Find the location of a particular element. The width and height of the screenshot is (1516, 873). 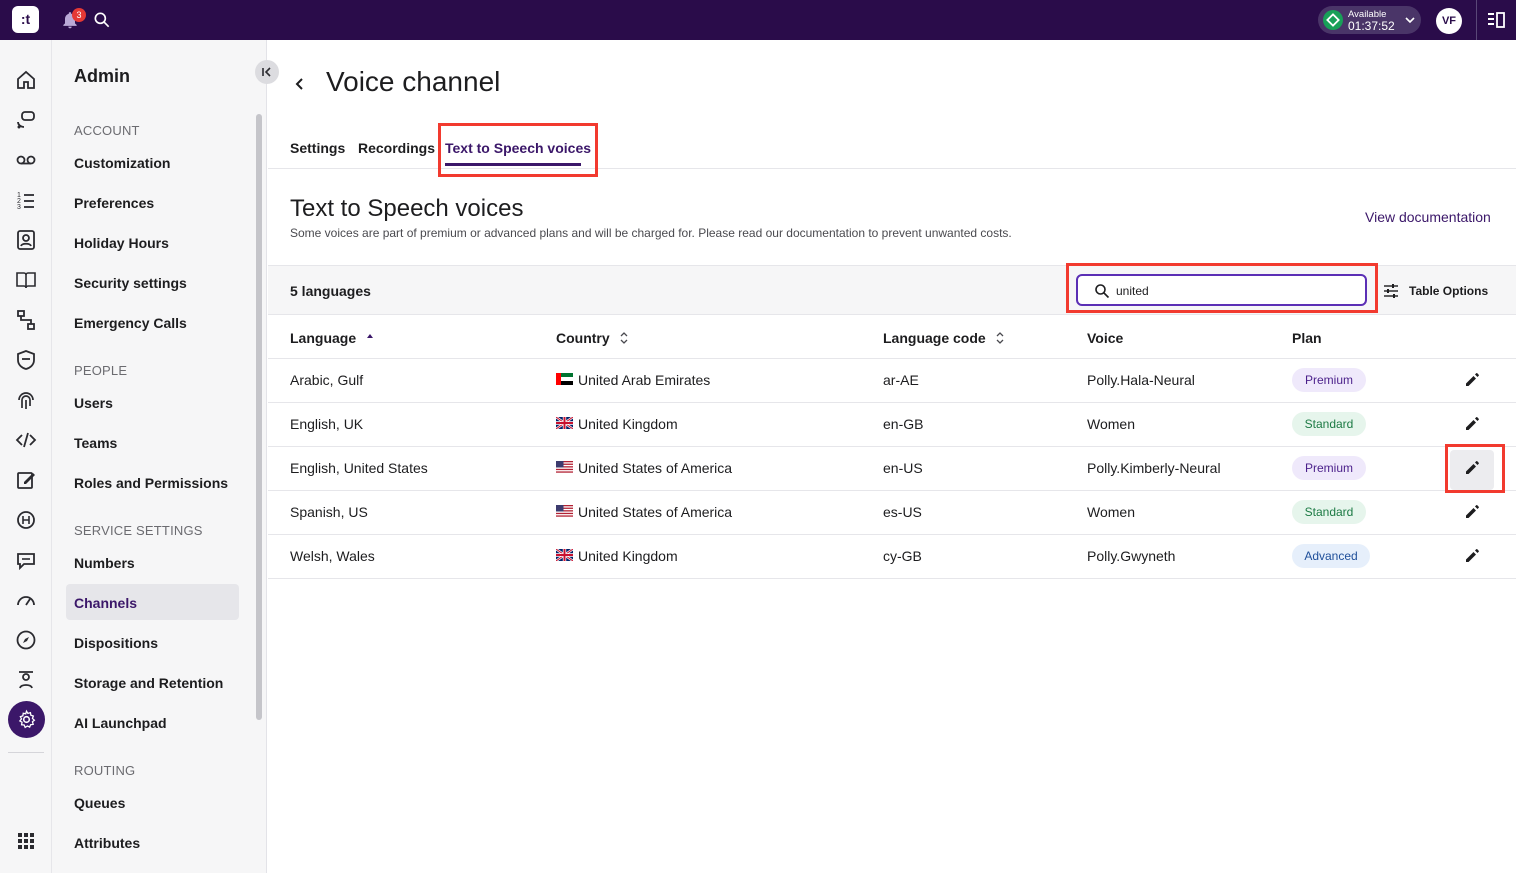

column-header-country: Country is located at coordinates (592, 338).